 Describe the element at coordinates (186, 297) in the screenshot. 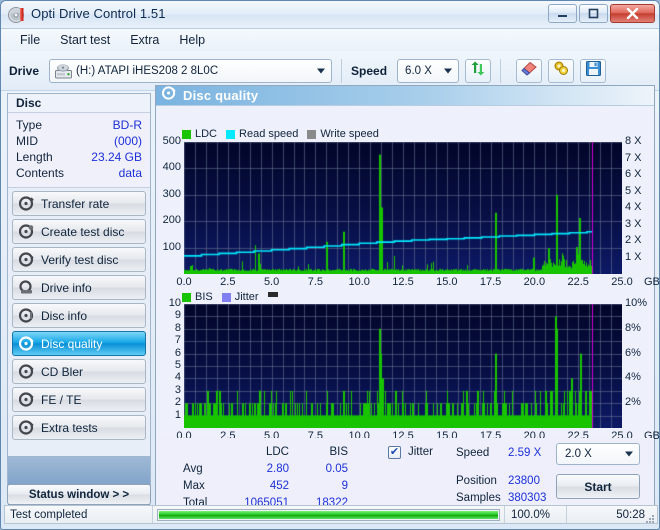

I see `legend-swatch-bis` at that location.